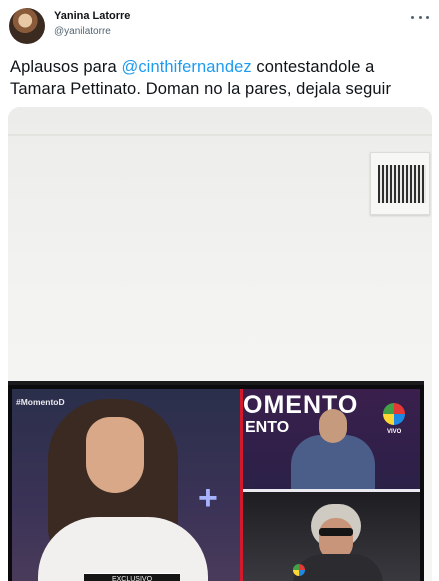 The height and width of the screenshot is (581, 439). What do you see at coordinates (186, 67) in the screenshot?
I see `mention-link: @cinthifernandez` at bounding box center [186, 67].